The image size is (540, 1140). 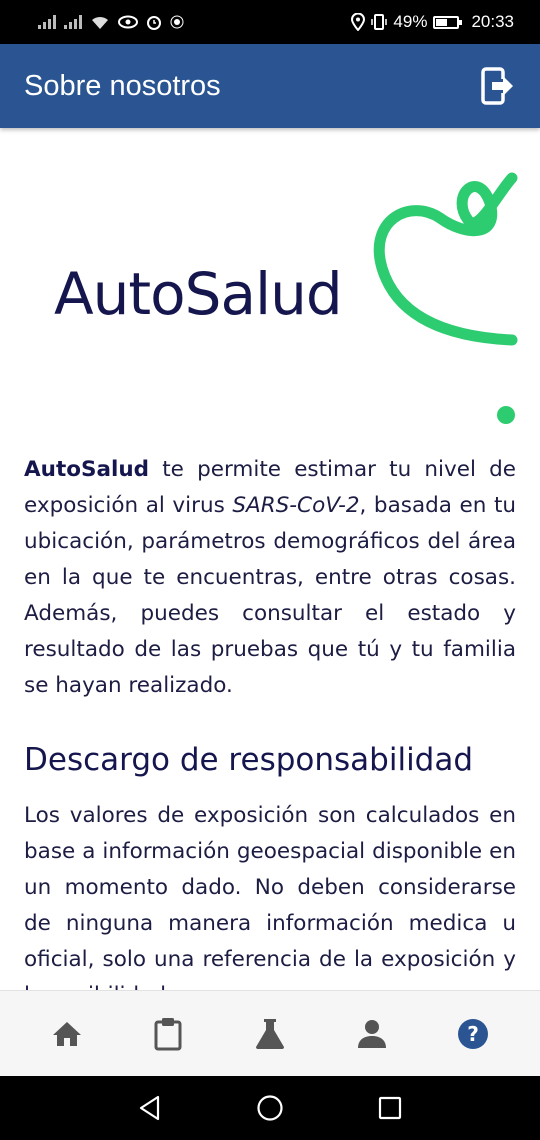 What do you see at coordinates (122, 85) in the screenshot?
I see `page-title: Sobre nosotros` at bounding box center [122, 85].